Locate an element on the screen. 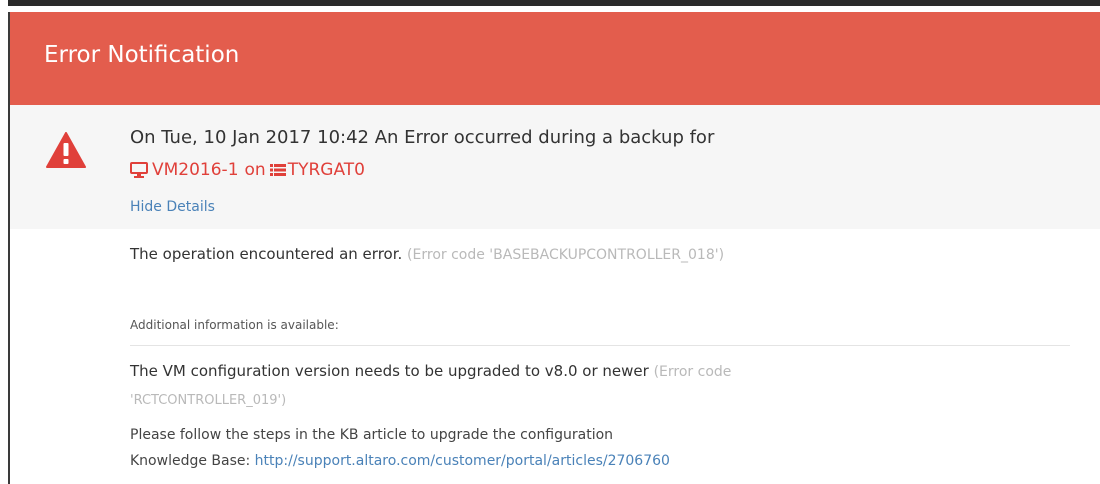 This screenshot has width=1100, height=484. vm-name-link: VM2016-1 is located at coordinates (195, 170).